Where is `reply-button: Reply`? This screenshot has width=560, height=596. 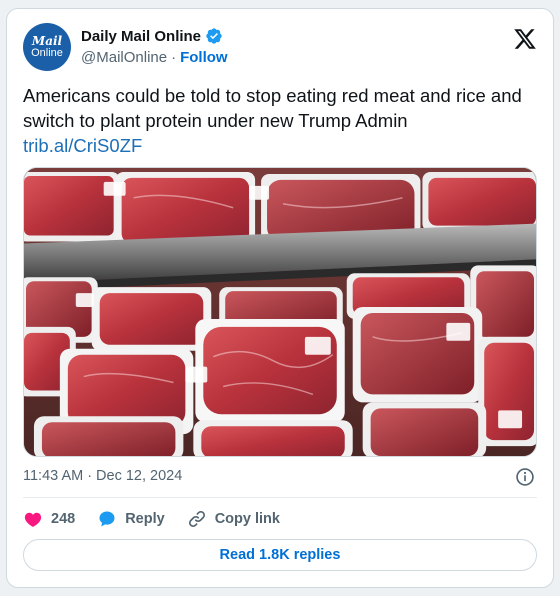
reply-button: Reply is located at coordinates (131, 519).